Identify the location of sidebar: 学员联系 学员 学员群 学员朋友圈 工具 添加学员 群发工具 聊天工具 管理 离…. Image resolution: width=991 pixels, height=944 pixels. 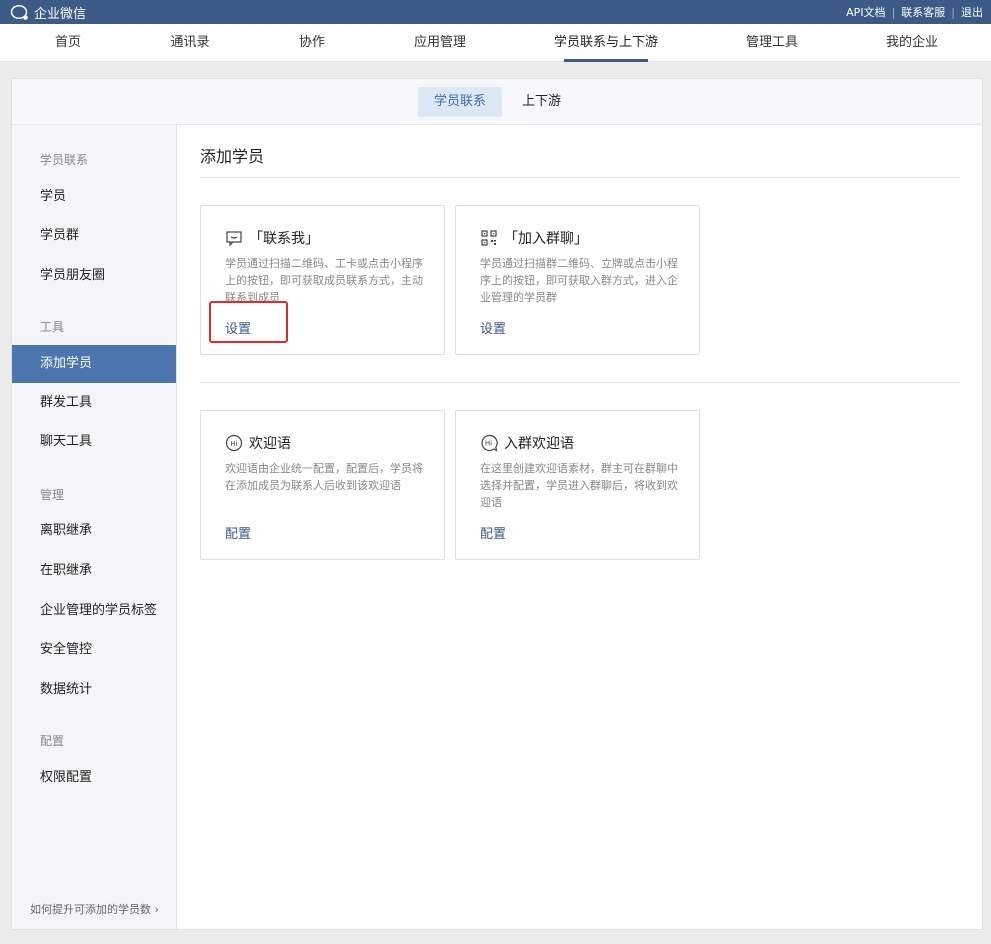
(94, 527).